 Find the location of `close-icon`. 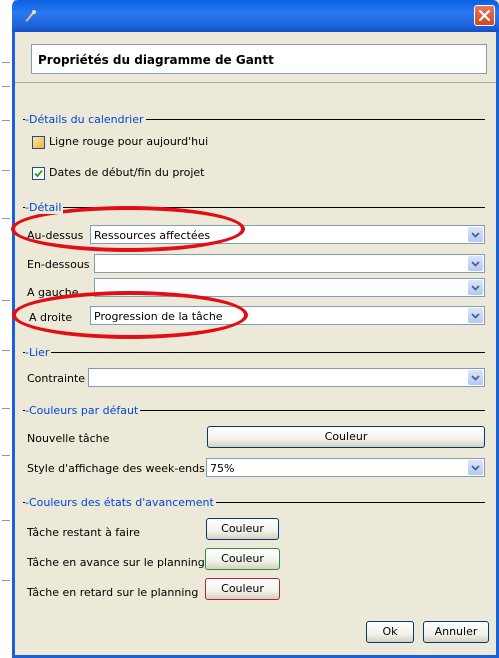

close-icon is located at coordinates (484, 15).